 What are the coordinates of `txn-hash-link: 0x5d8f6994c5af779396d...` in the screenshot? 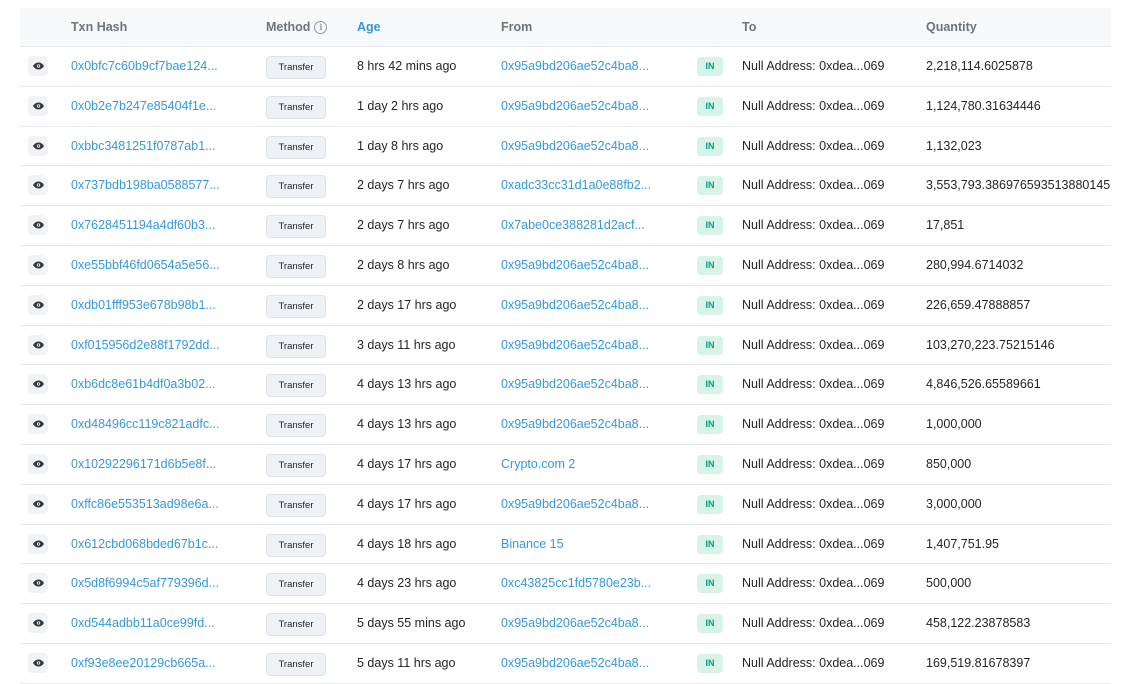 It's located at (145, 583).